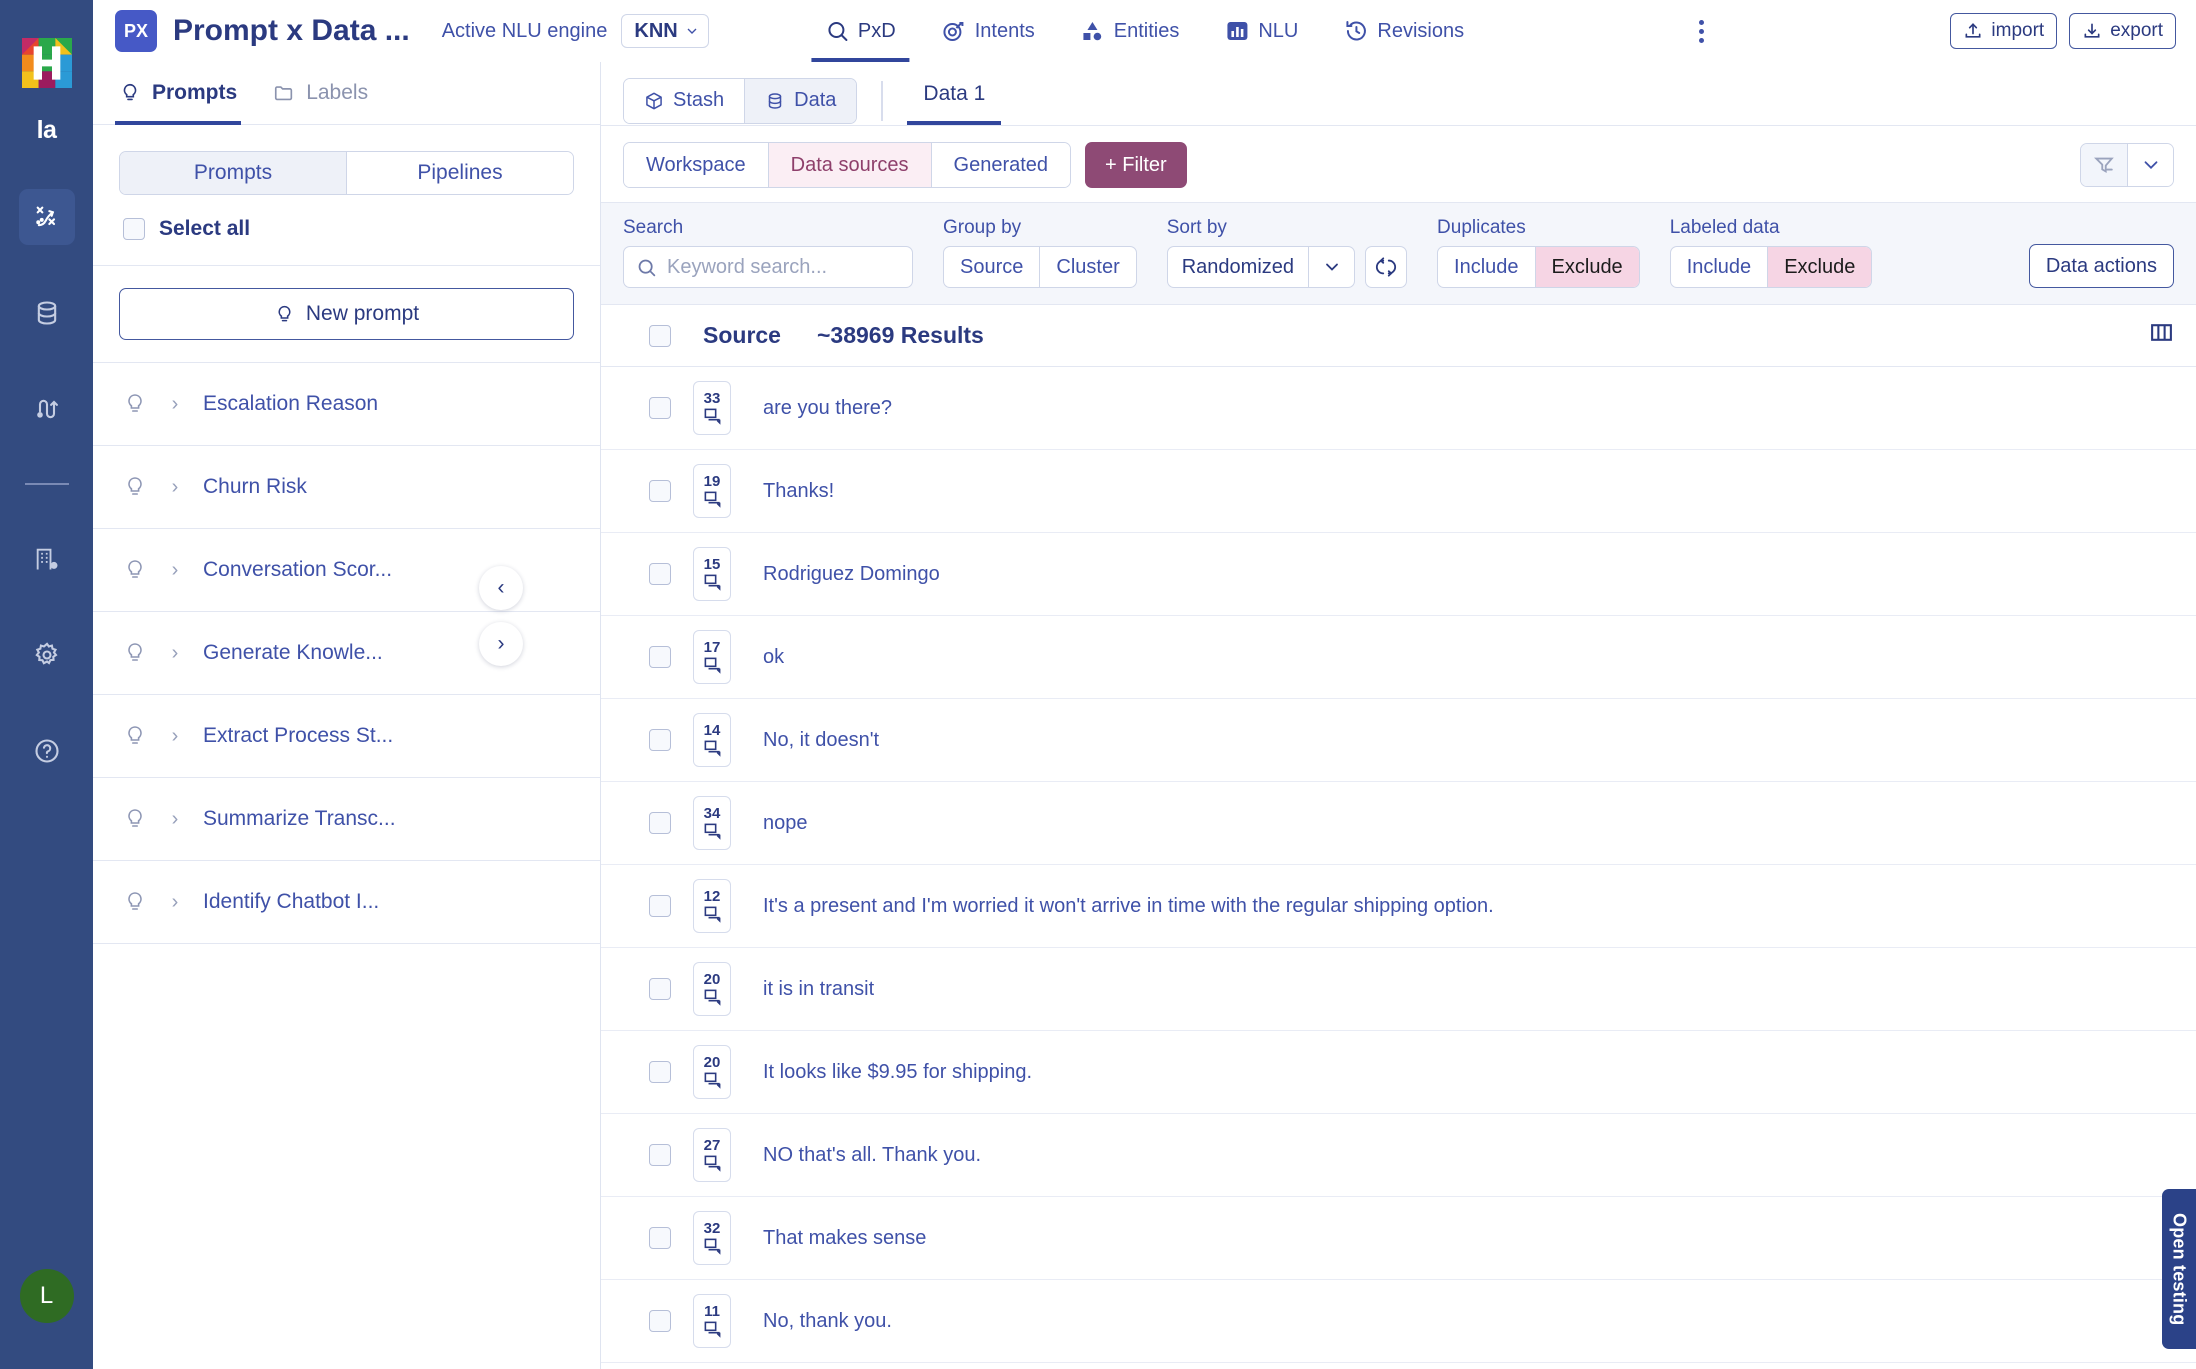 Image resolution: width=2196 pixels, height=1369 pixels. Describe the element at coordinates (660, 335) in the screenshot. I see `select-all-rows-checkbox` at that location.